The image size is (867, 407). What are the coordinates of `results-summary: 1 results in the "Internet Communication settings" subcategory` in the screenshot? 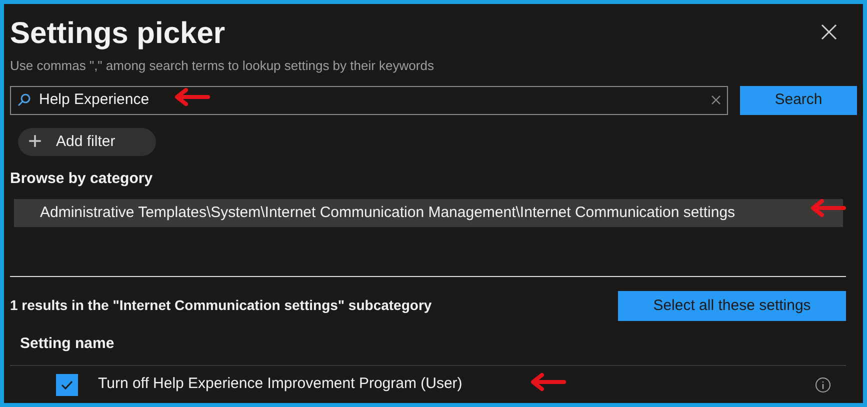 It's located at (221, 306).